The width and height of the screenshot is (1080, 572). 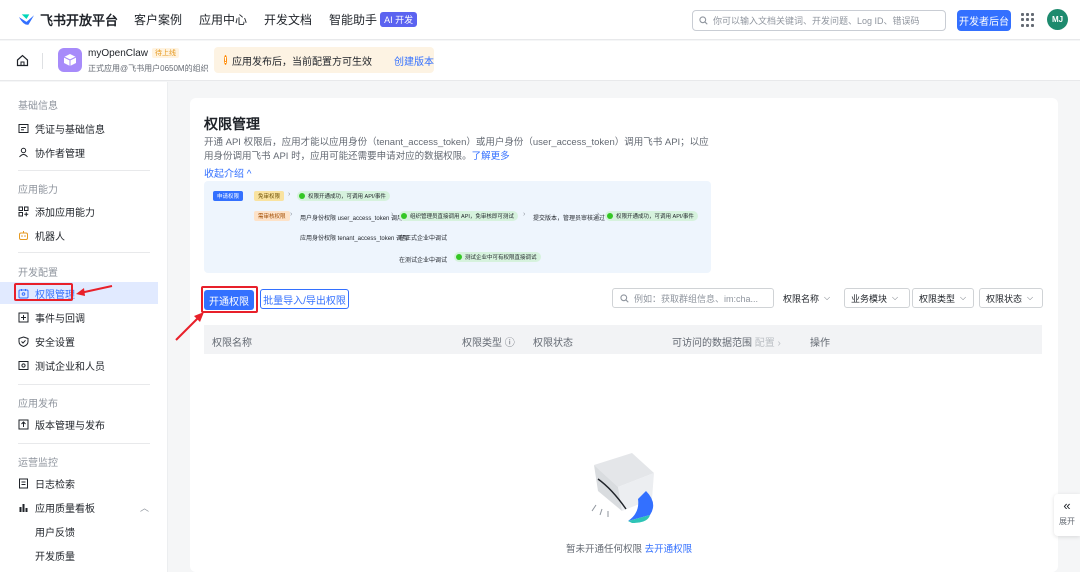 I want to click on user-icon, so click(x=23, y=152).